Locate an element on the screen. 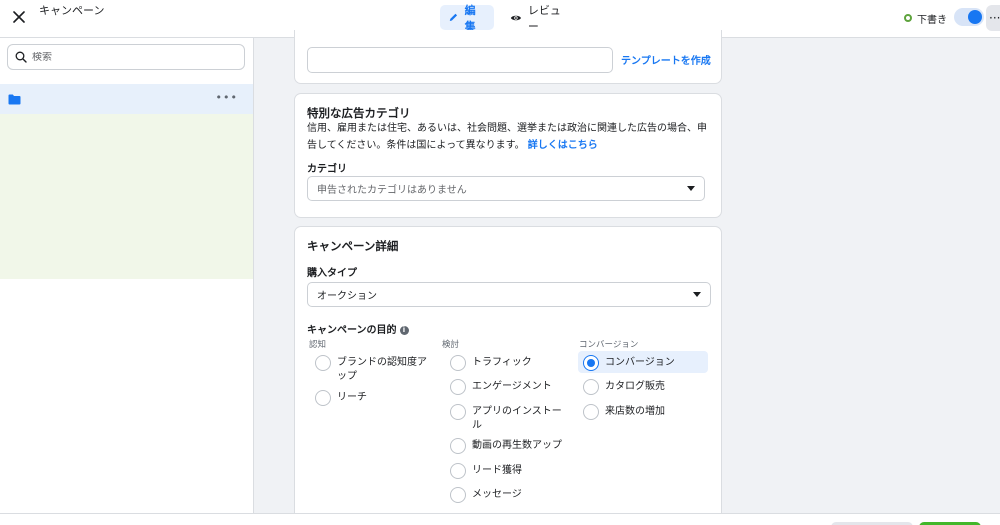  learn-more-link: 詳しくはこちら is located at coordinates (563, 145).